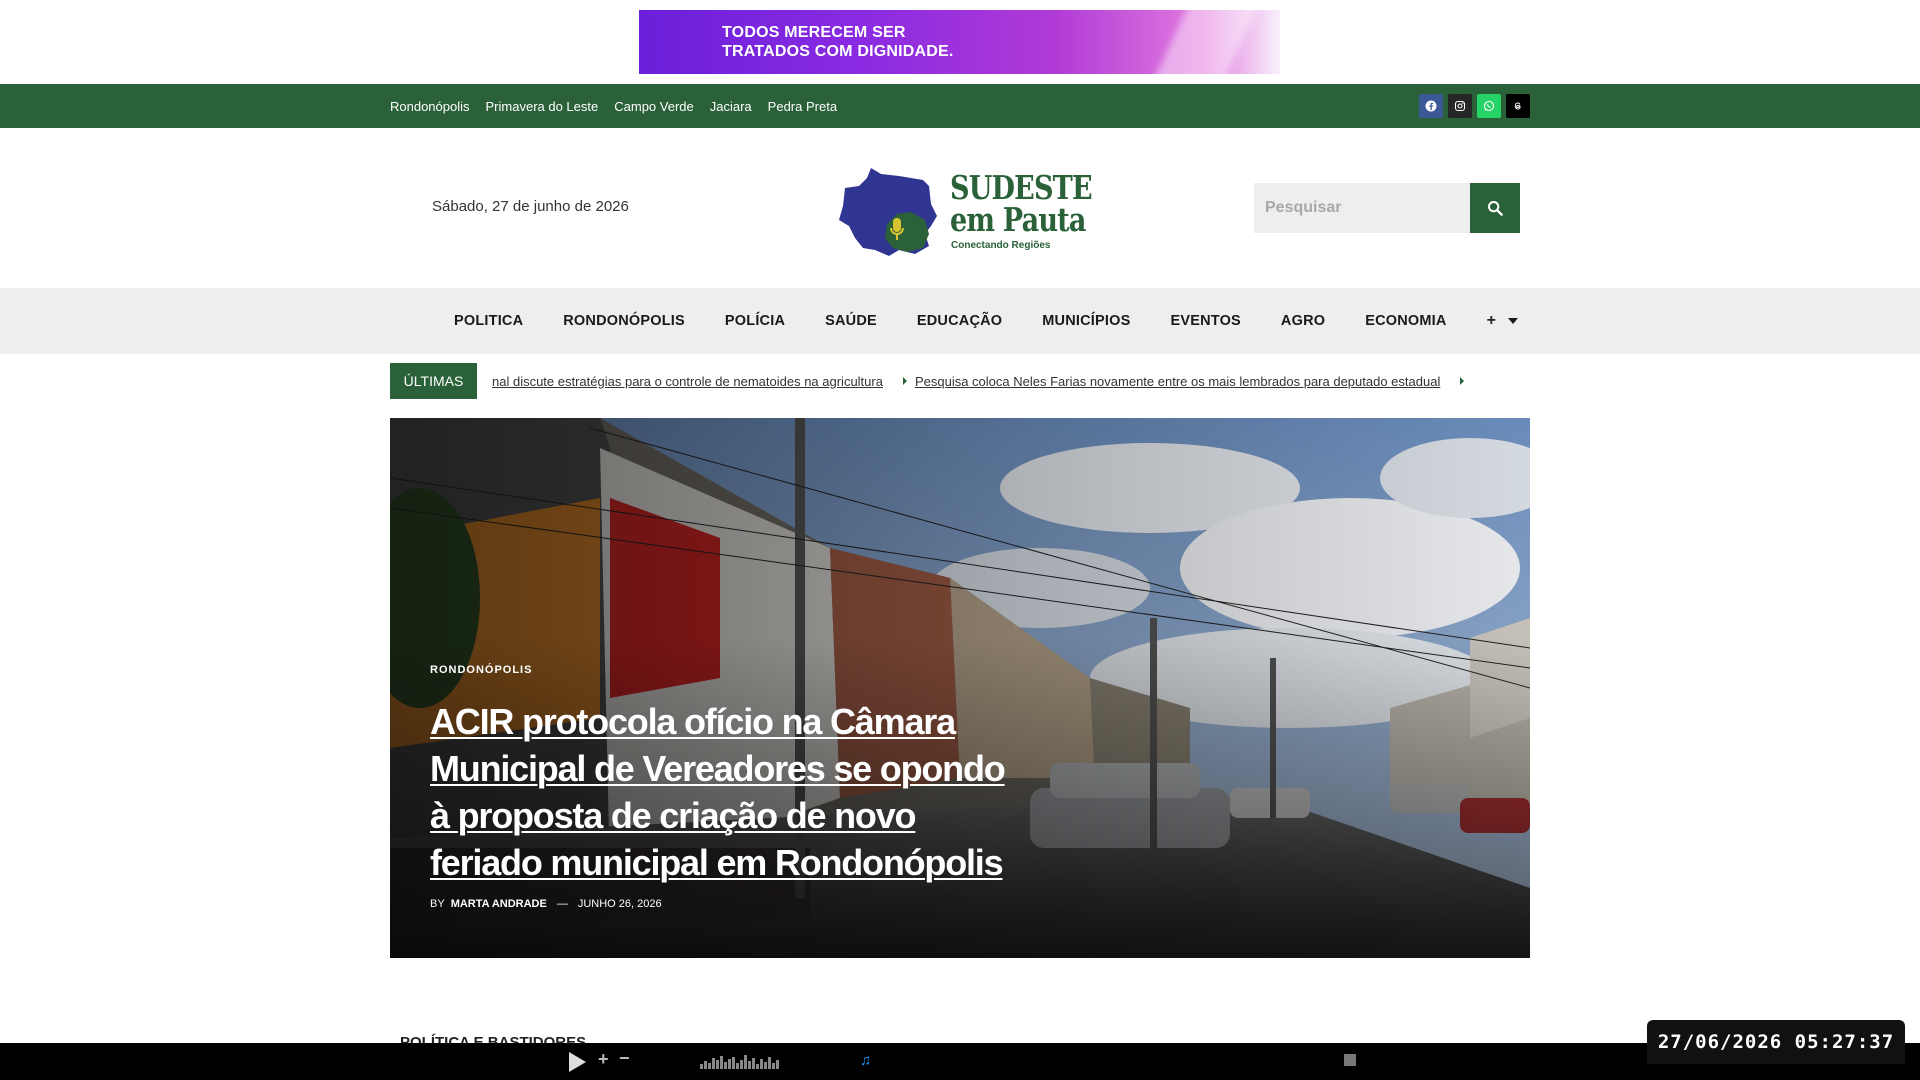 This screenshot has height=1080, width=1920. I want to click on search-form, so click(1387, 208).